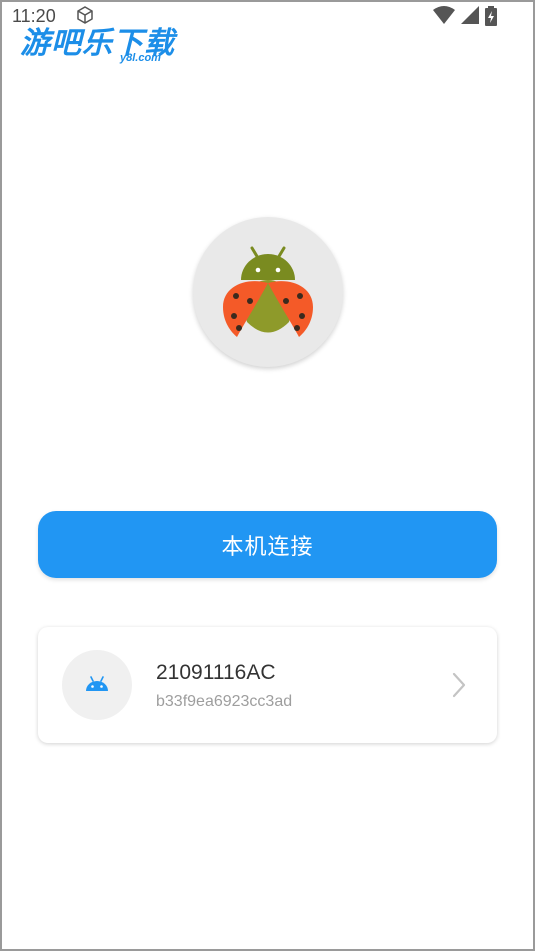 Image resolution: width=535 pixels, height=951 pixels. I want to click on watermark-domain: y8l.com, so click(140, 58).